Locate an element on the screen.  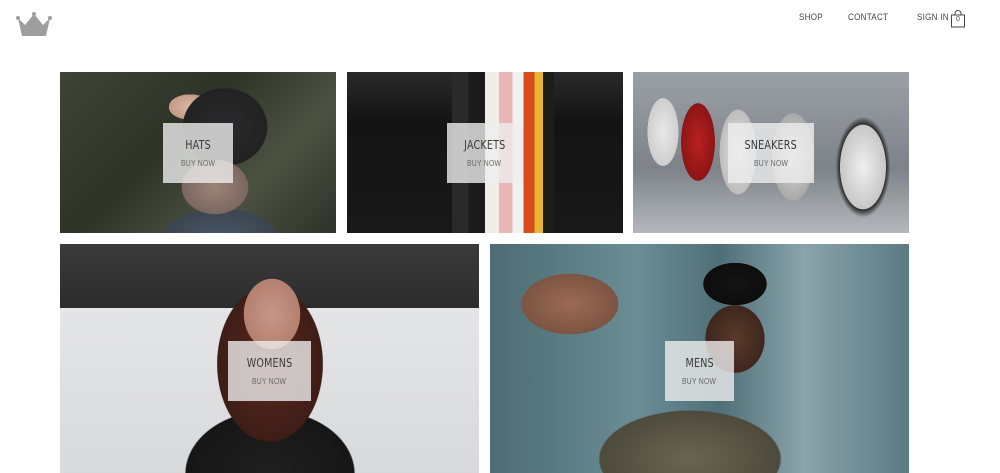
cart-button: 0 is located at coordinates (958, 19).